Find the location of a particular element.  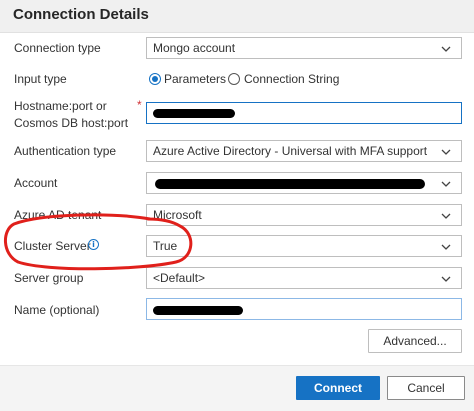

redacted-account is located at coordinates (290, 184).